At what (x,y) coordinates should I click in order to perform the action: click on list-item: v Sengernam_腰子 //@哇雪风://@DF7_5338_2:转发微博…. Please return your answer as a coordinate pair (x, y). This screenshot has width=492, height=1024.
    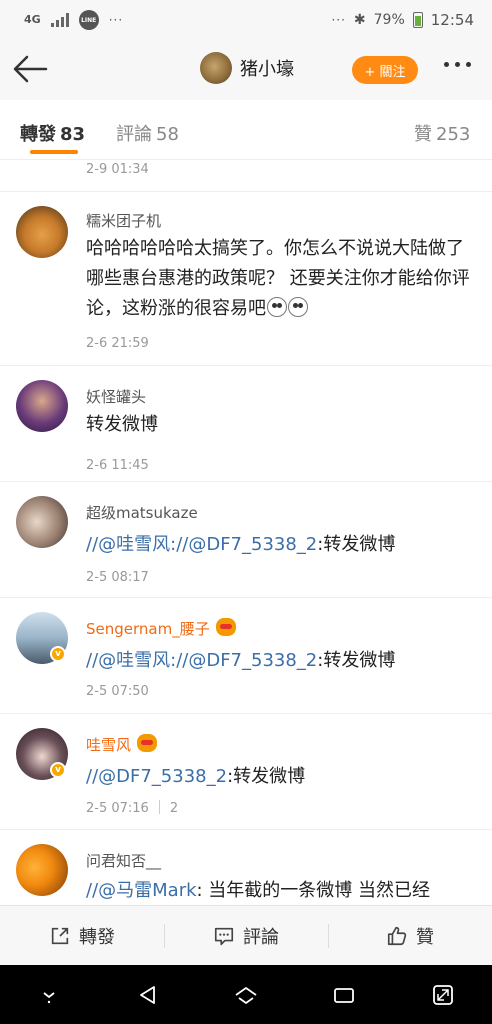
    Looking at the image, I should click on (246, 656).